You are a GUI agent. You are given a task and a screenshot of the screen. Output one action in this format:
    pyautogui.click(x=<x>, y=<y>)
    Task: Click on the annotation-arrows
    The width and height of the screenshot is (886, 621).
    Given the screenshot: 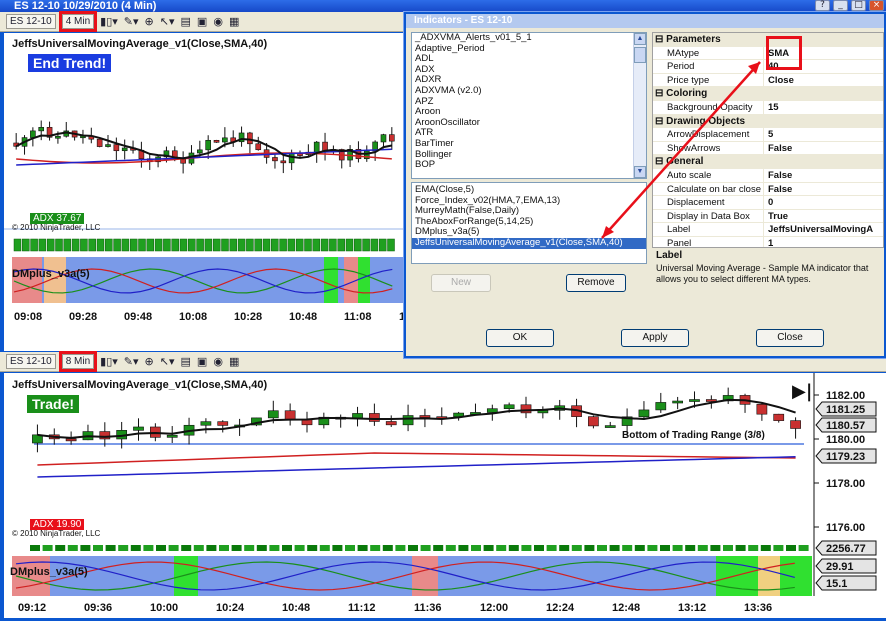 What is the action you would take?
    pyautogui.click(x=681, y=150)
    